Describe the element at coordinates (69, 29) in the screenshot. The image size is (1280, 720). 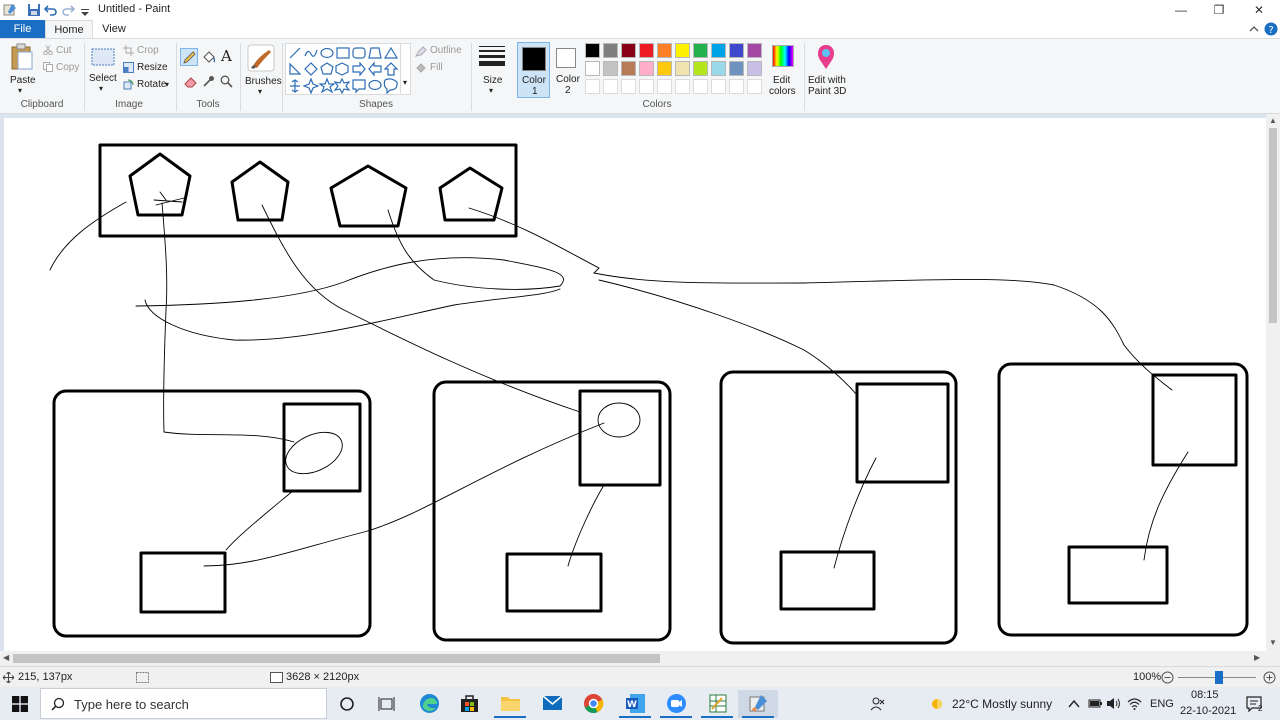
I see `tab-home: Home` at that location.